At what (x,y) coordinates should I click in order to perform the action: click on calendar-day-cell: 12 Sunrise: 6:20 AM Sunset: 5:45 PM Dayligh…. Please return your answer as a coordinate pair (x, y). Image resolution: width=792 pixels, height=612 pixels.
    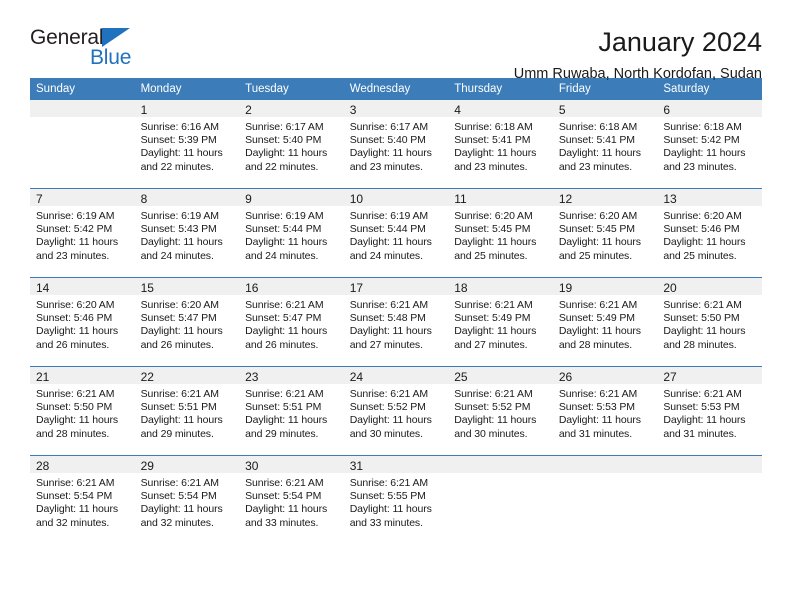
    Looking at the image, I should click on (605, 233).